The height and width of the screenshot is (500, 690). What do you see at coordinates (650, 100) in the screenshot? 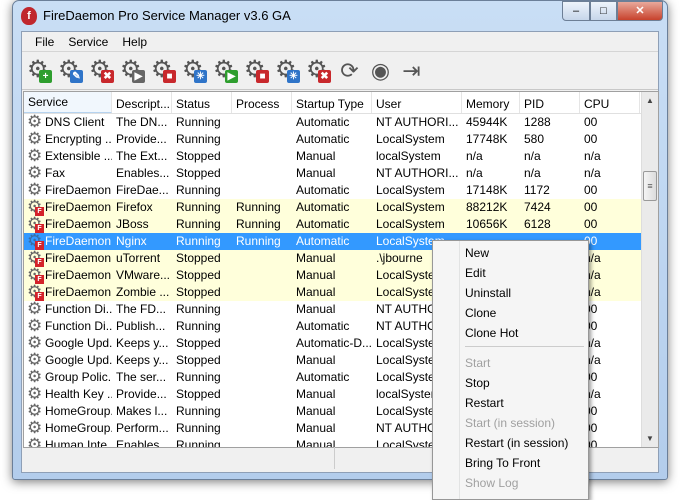
I see `scroll-up-icon: ▲` at bounding box center [650, 100].